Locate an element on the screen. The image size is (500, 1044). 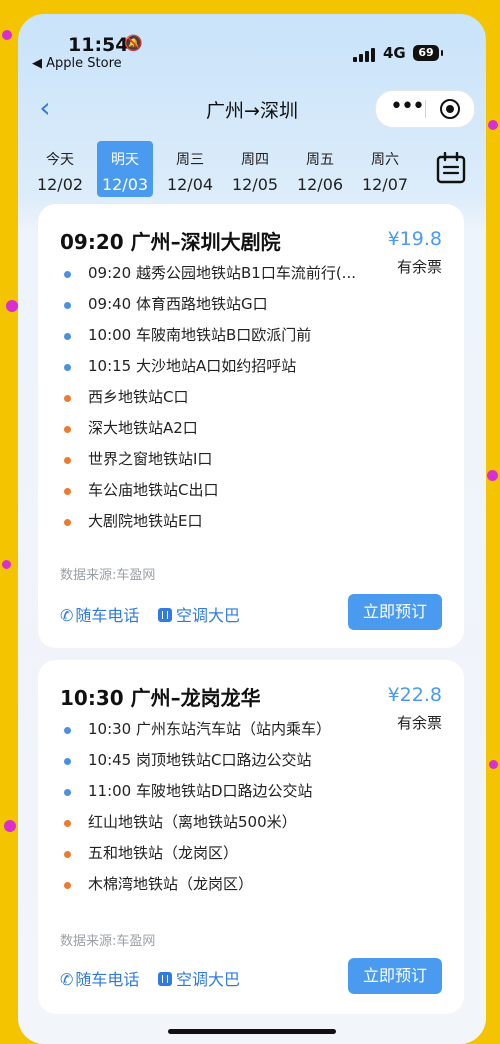
stop-boarding: 10:00 车陂南地铁站B口欧派门前 is located at coordinates (224, 335).